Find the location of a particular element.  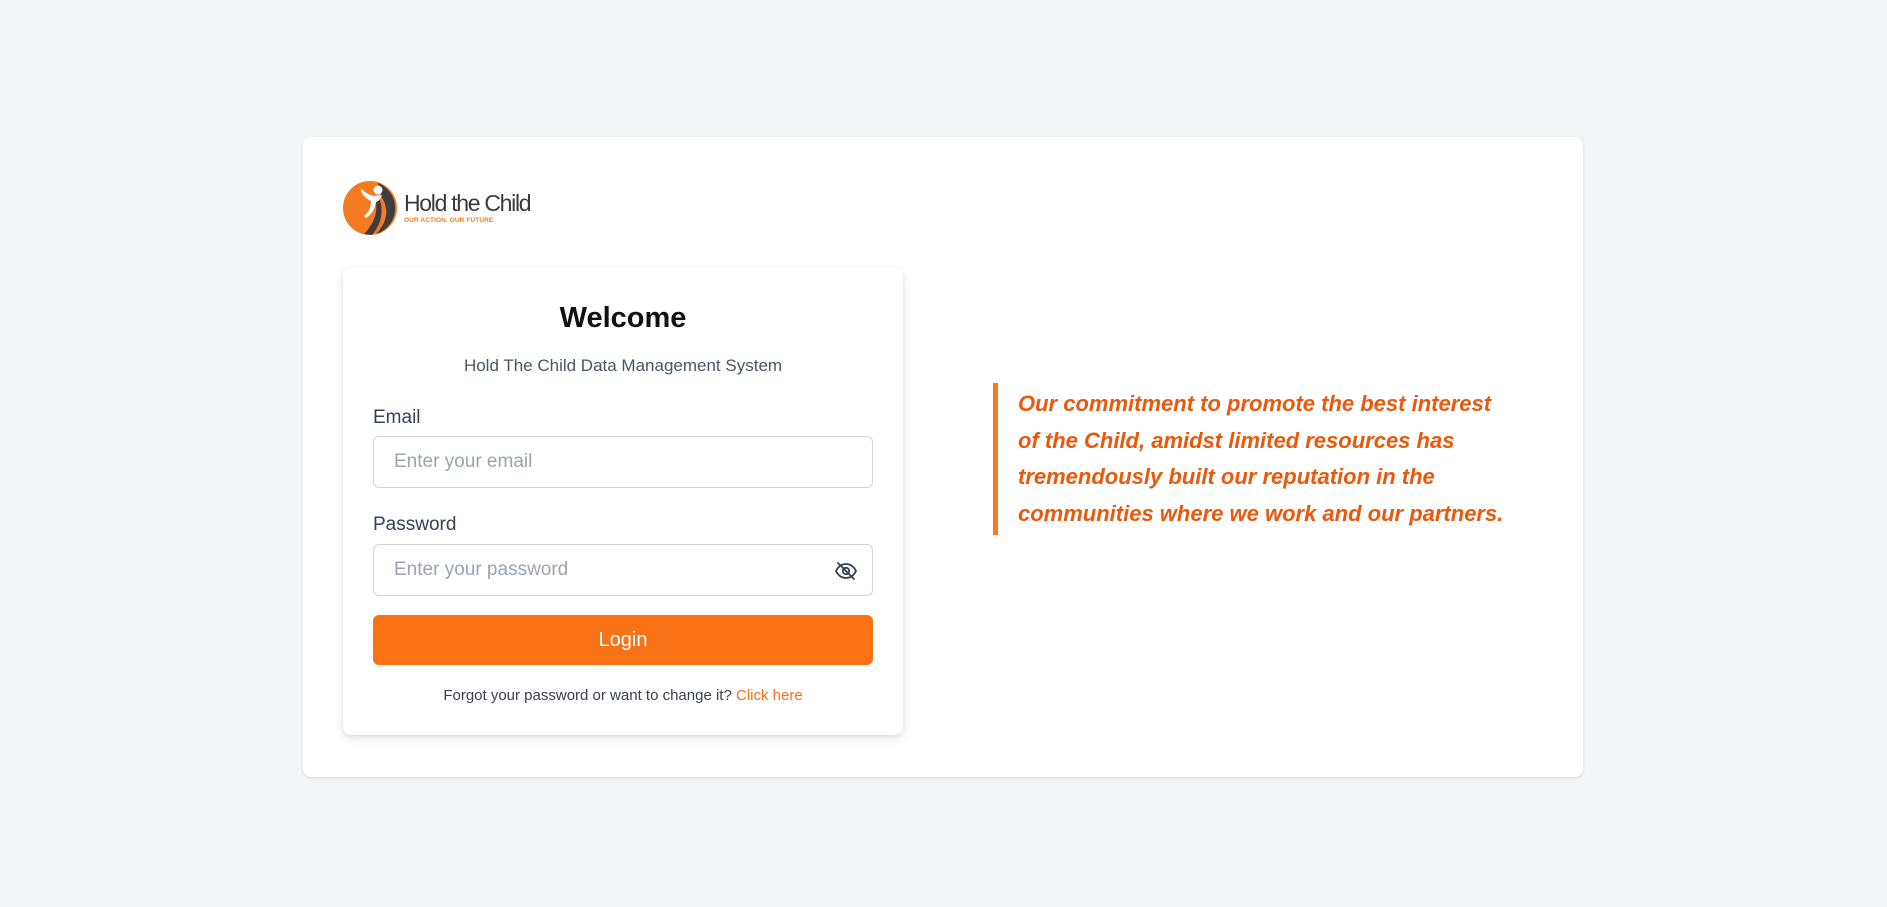

email-label: Email is located at coordinates (397, 417).